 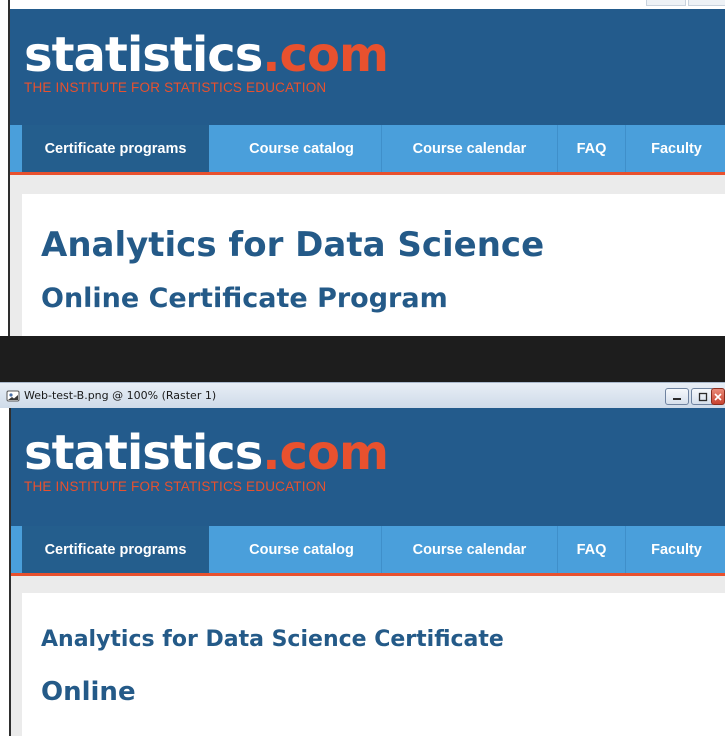 I want to click on close-icon, so click(x=718, y=396).